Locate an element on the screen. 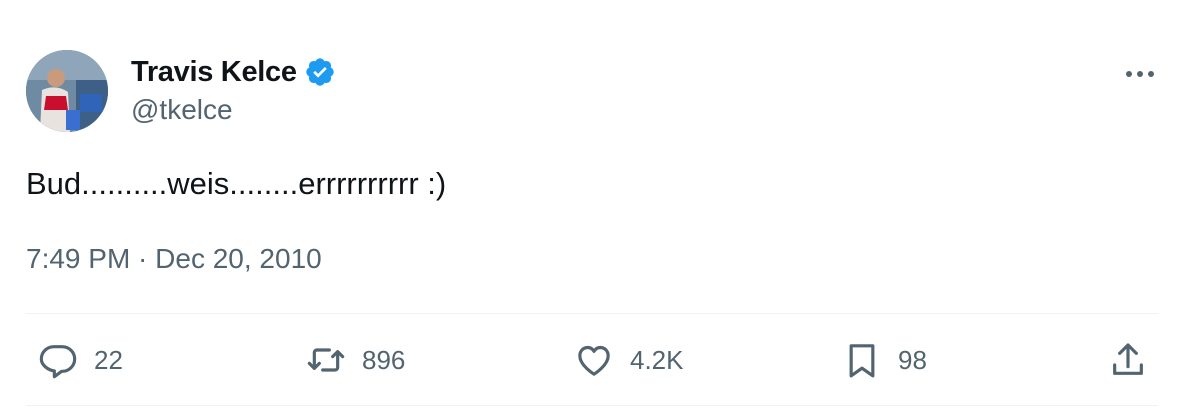 The width and height of the screenshot is (1182, 410). like-button: 4.2K is located at coordinates (629, 360).